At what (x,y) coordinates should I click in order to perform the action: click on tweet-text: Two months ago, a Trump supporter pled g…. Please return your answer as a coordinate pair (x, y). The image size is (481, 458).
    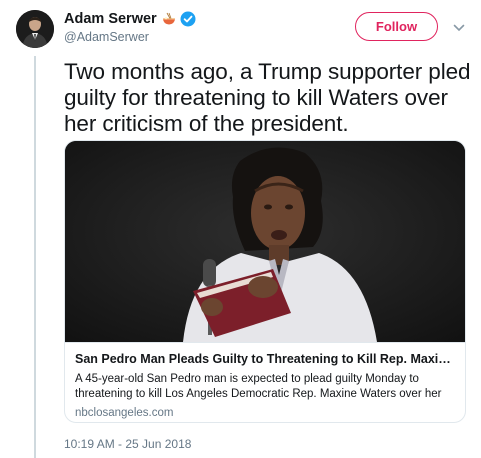
    Looking at the image, I should click on (267, 97).